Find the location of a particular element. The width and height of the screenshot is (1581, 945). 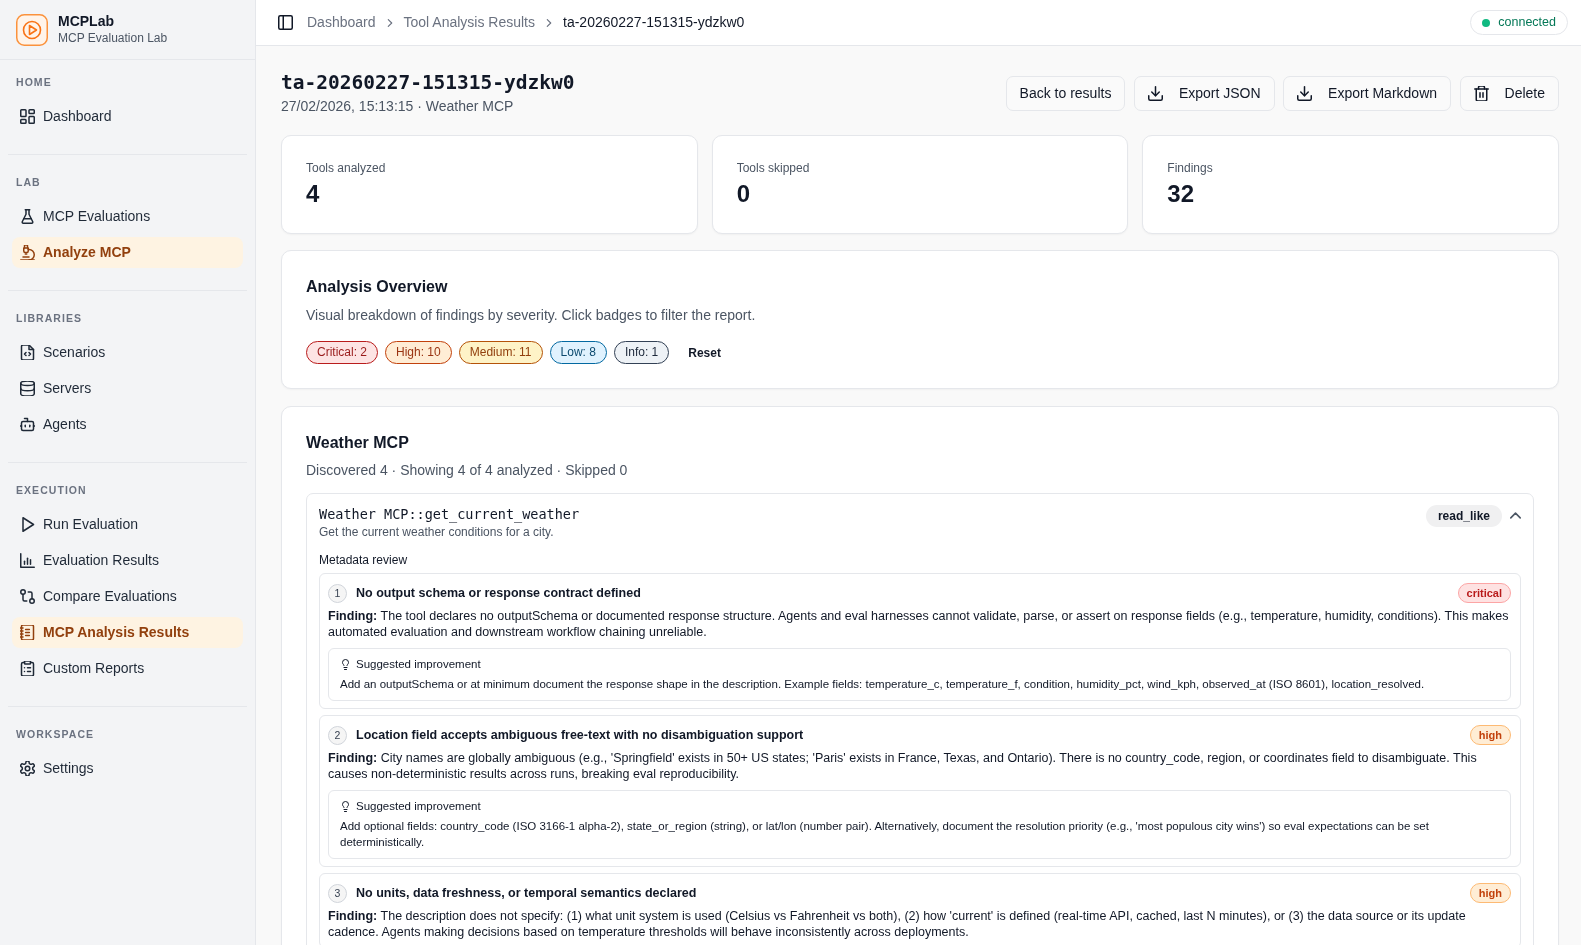

suggestion-text: Add an outputSchema or at minimum document the response shape in the description. Example fields: temperature_c, temperature_f, condition, humidity_pct, wind_kph, observed_at (ISO 8601), location_resolved. is located at coordinates (883, 684).